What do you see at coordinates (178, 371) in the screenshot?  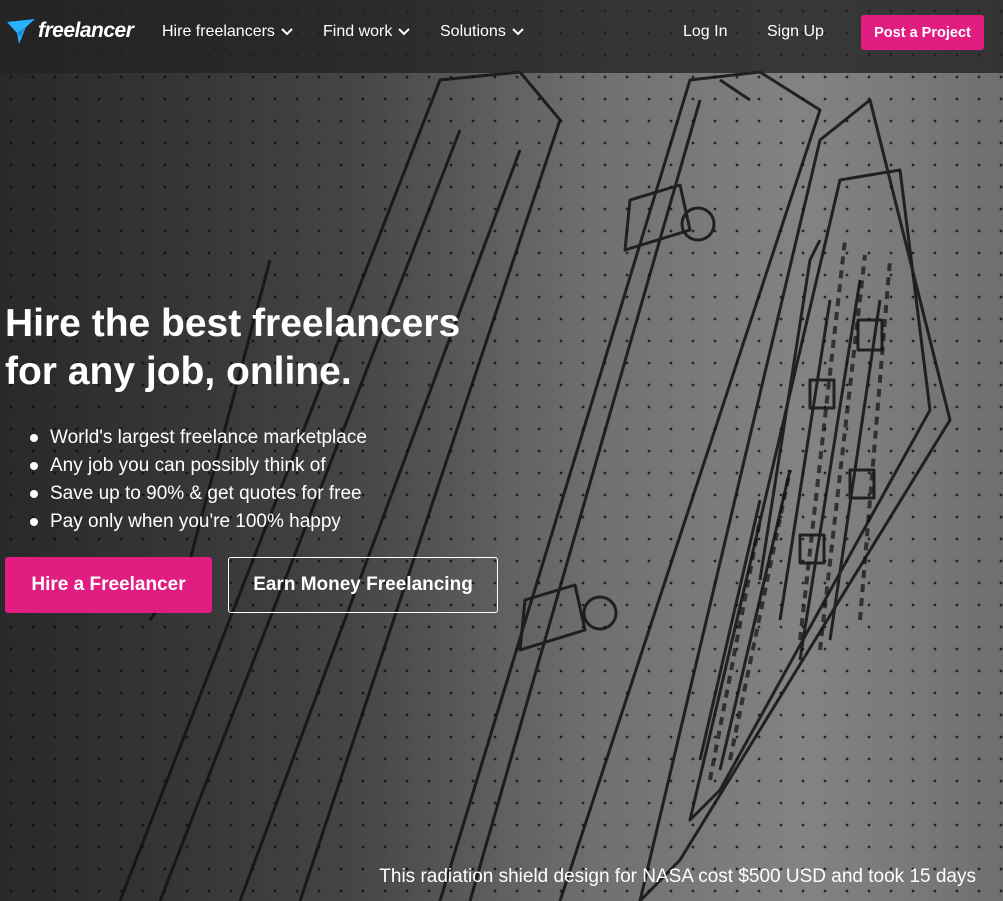 I see `hero-headline-line2: for any job, online.` at bounding box center [178, 371].